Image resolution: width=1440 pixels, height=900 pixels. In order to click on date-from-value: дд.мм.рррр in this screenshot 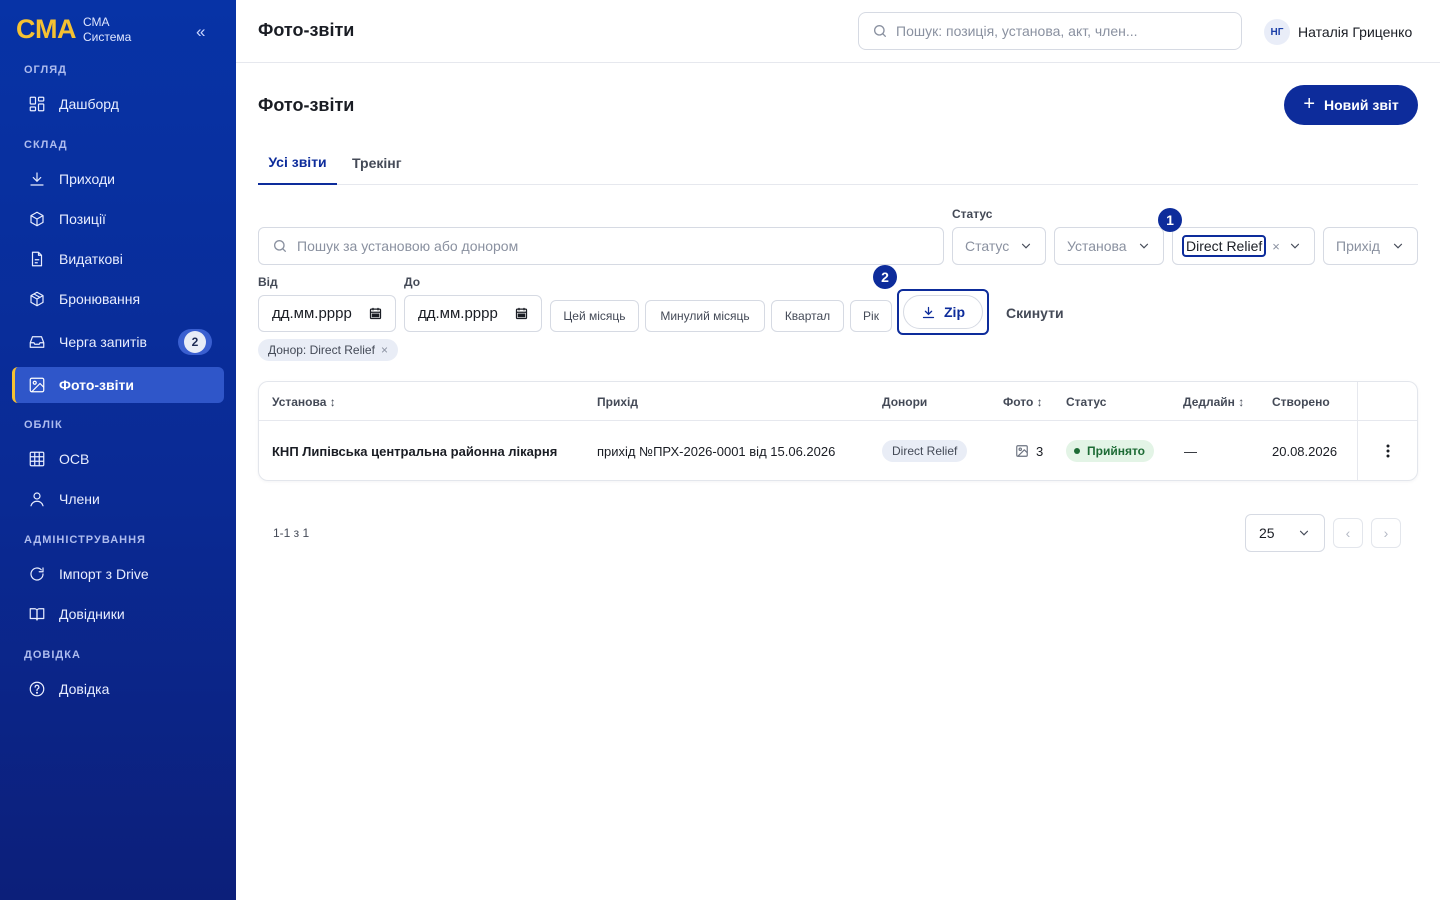, I will do `click(312, 313)`.